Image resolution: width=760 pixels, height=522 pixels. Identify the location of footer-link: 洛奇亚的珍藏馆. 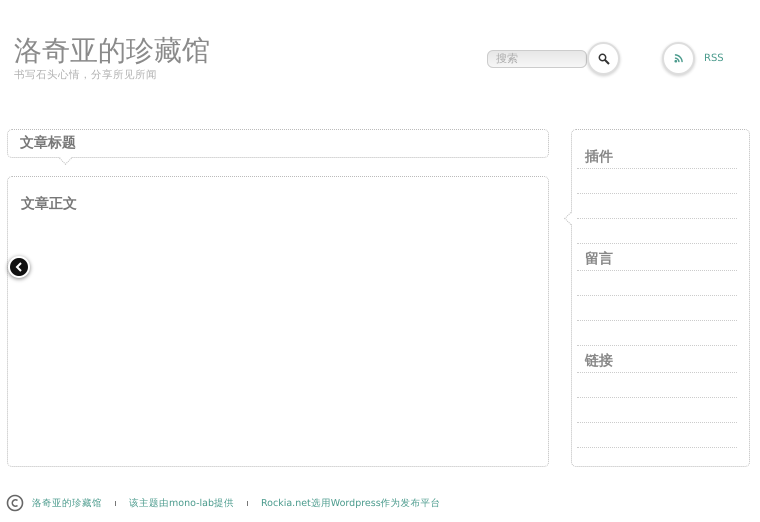
(67, 503).